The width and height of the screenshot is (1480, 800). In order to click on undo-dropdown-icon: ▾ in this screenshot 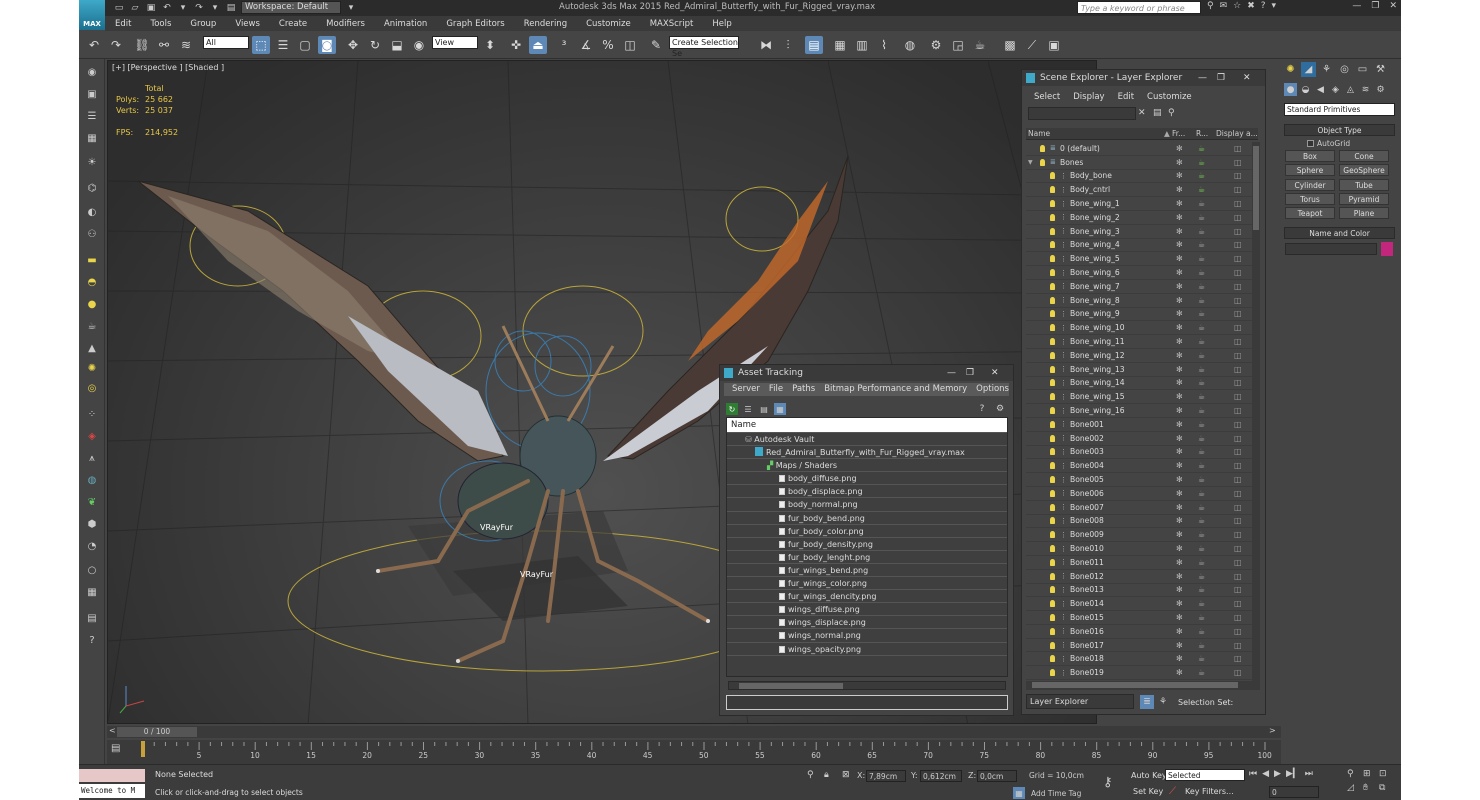, I will do `click(183, 8)`.